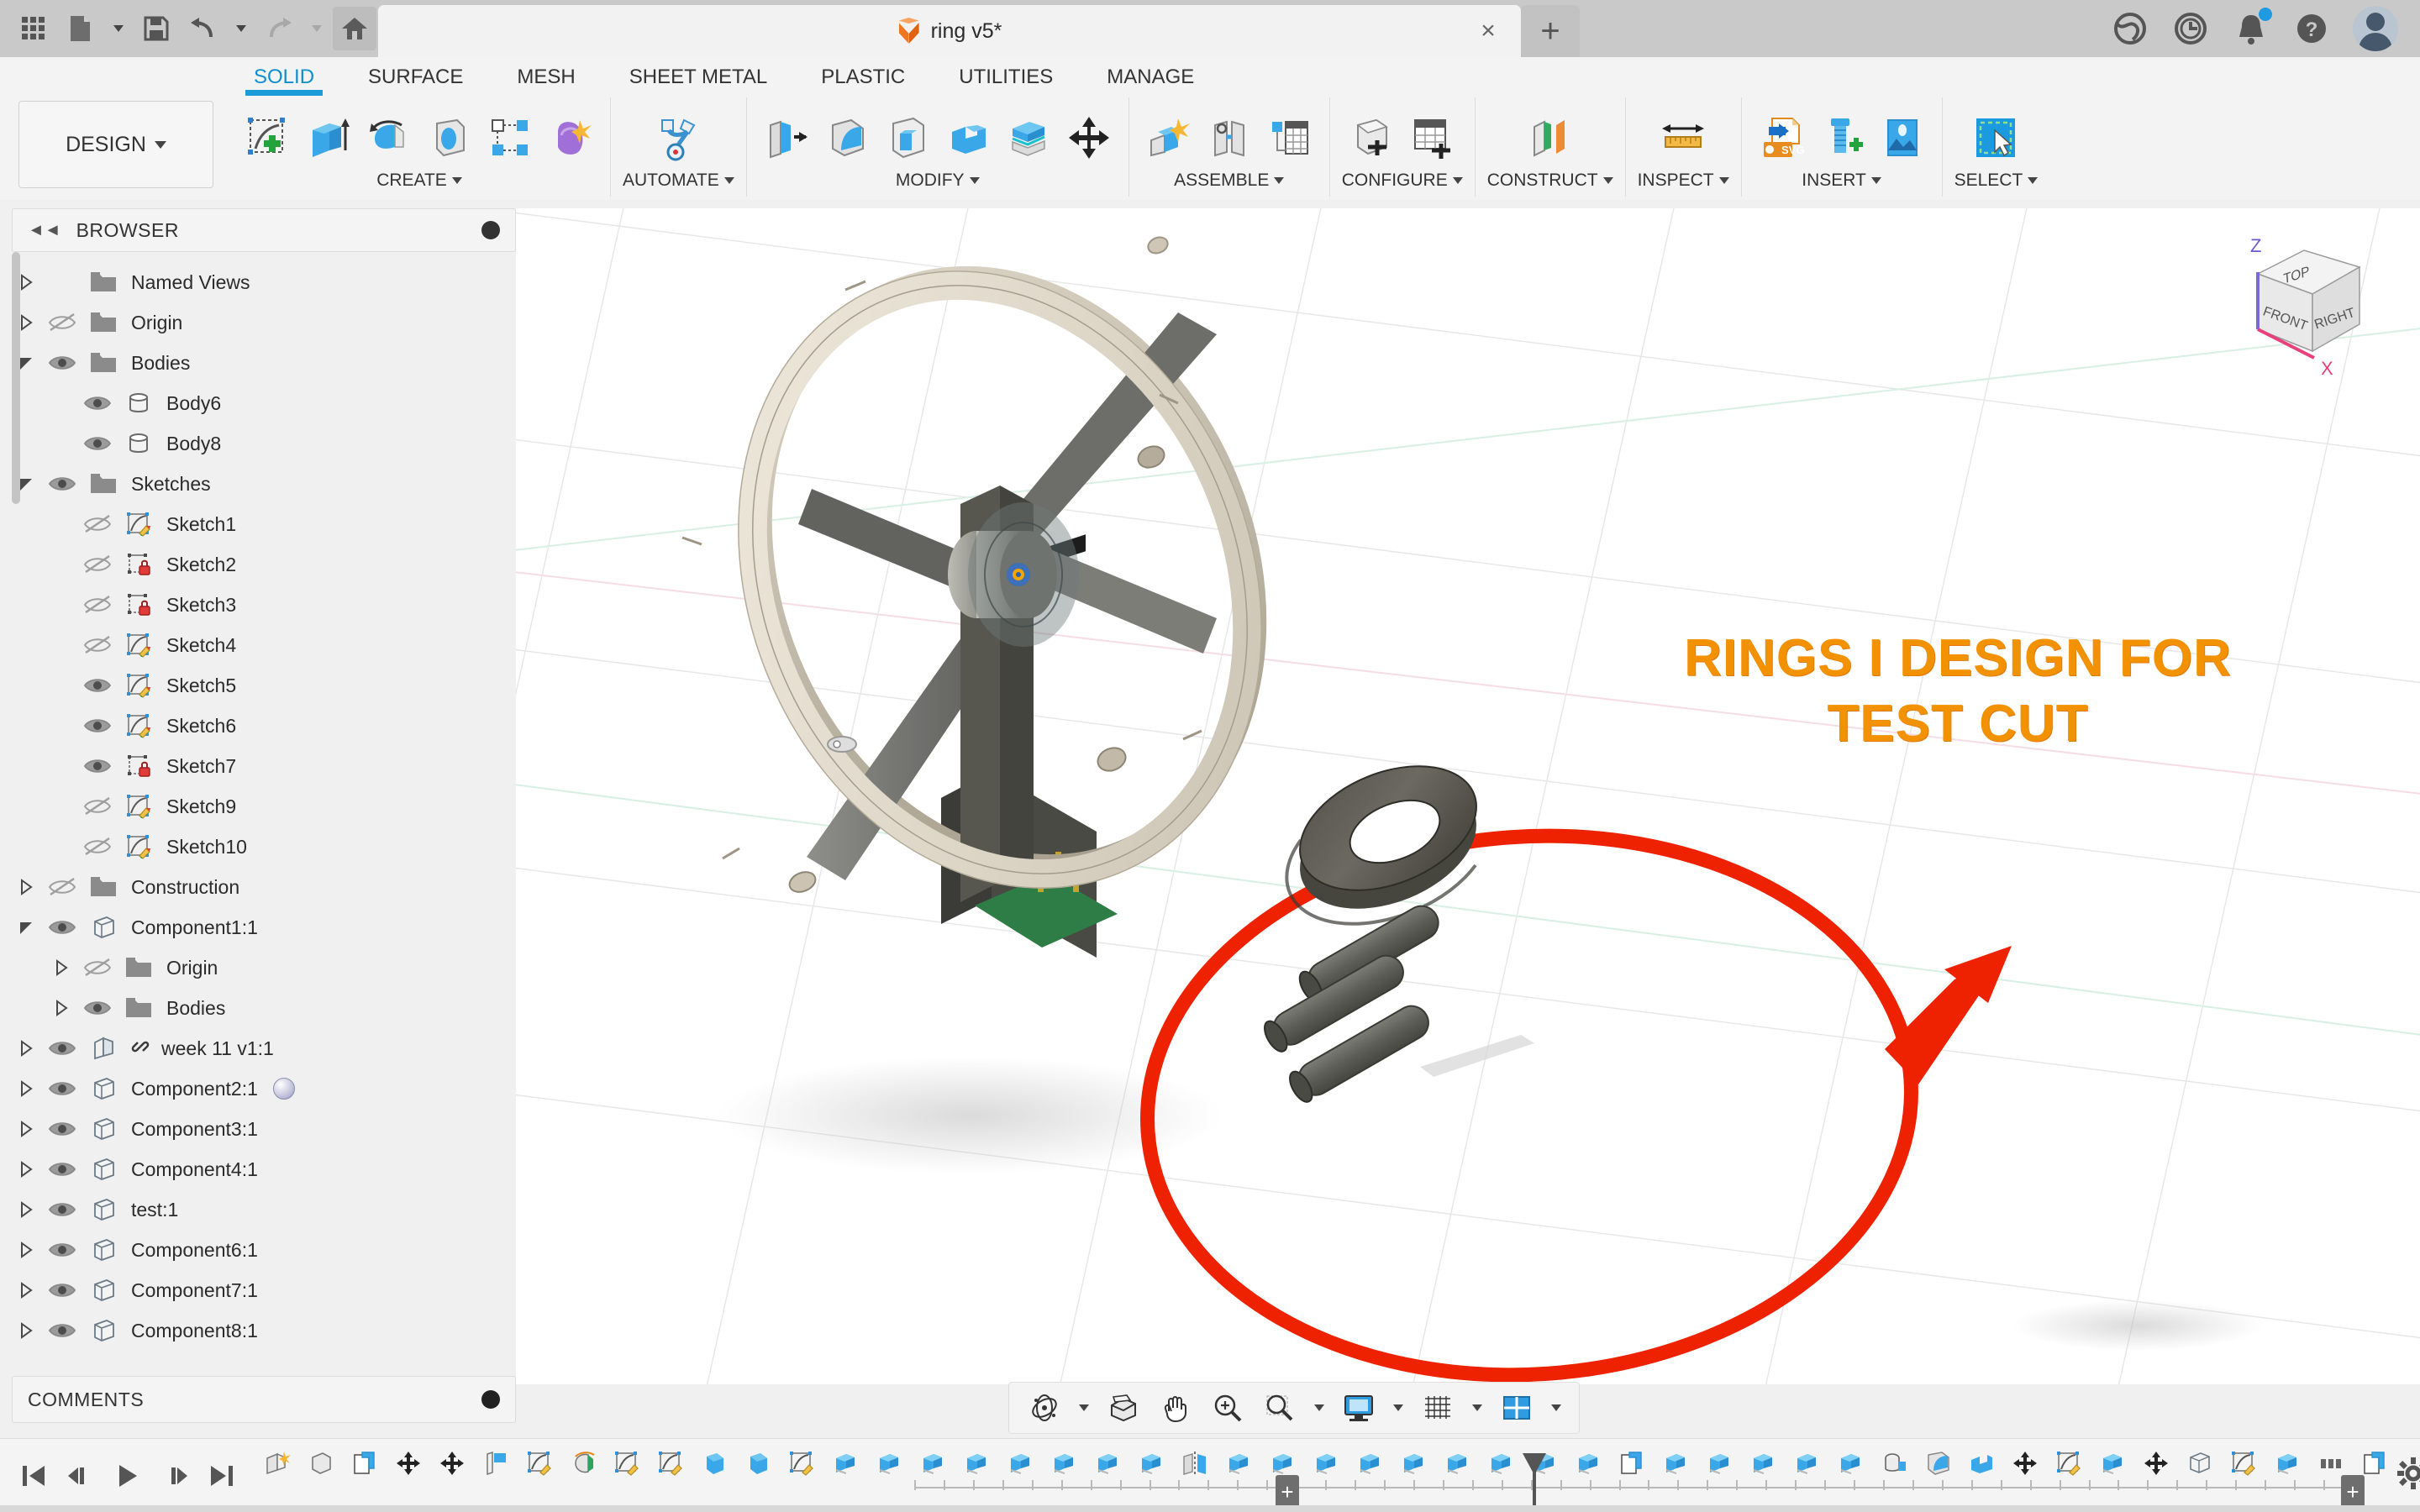 The height and width of the screenshot is (1512, 2420). I want to click on insert-svg-icon: SVG, so click(1782, 138).